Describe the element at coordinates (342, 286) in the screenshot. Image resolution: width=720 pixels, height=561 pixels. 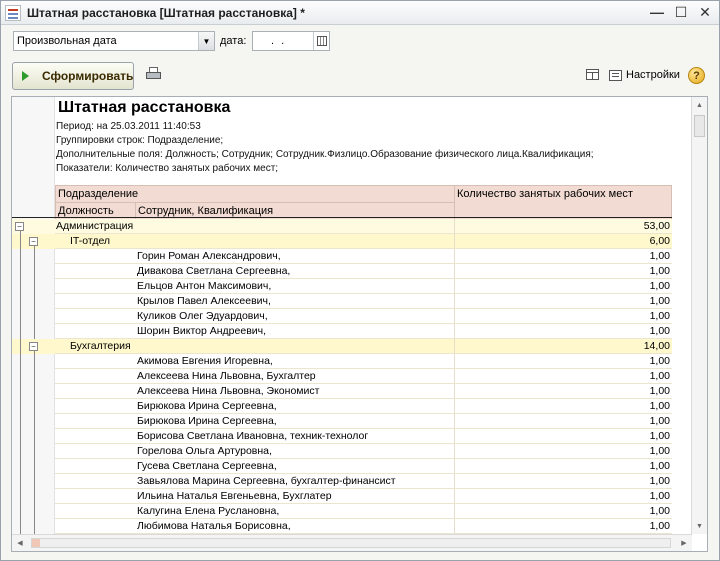
I see `table-row: Ельцов Антон Максимович, 1,00` at that location.